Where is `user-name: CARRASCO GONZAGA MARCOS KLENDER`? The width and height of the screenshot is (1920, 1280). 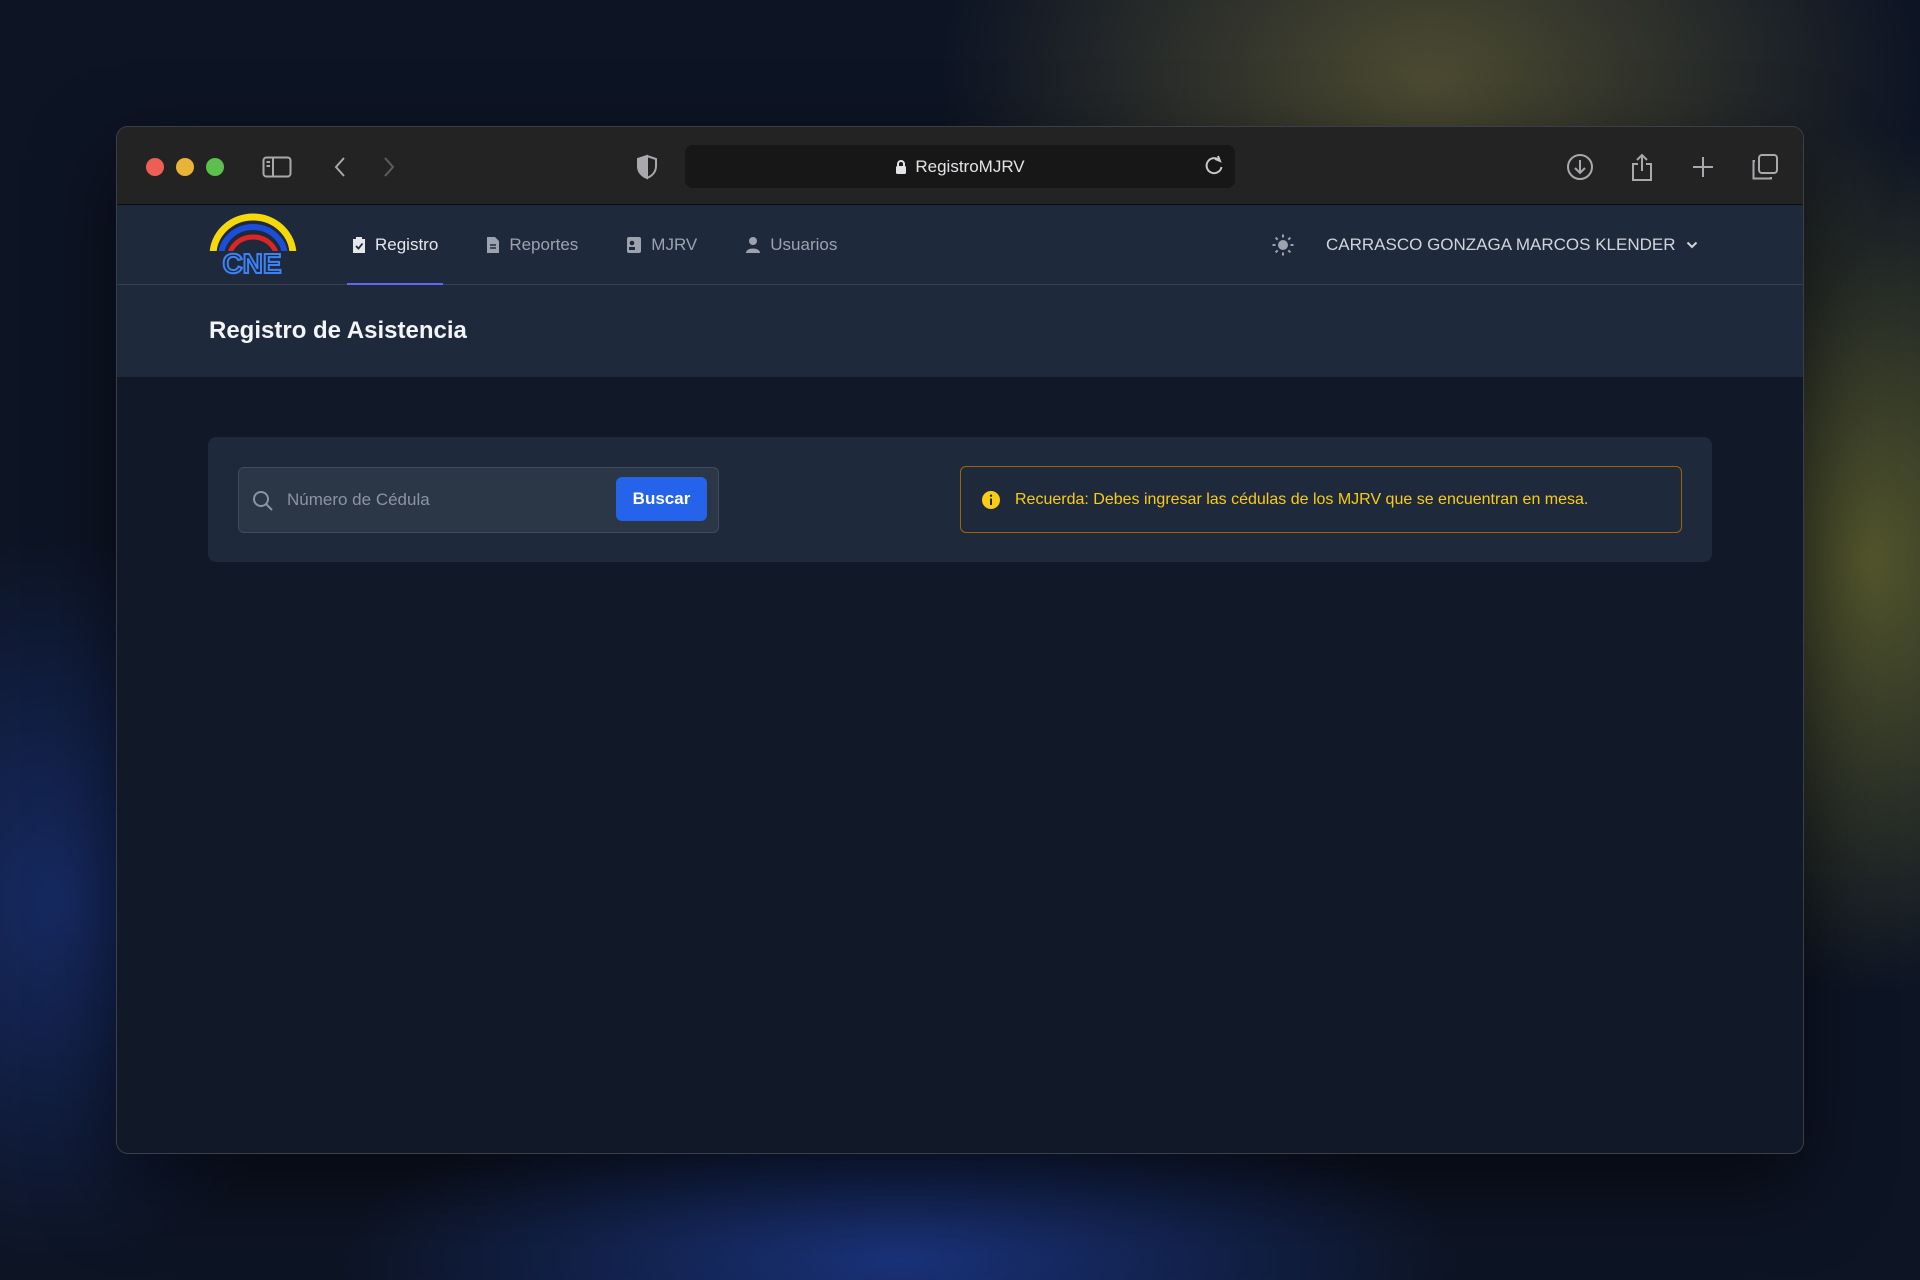 user-name: CARRASCO GONZAGA MARCOS KLENDER is located at coordinates (1501, 244).